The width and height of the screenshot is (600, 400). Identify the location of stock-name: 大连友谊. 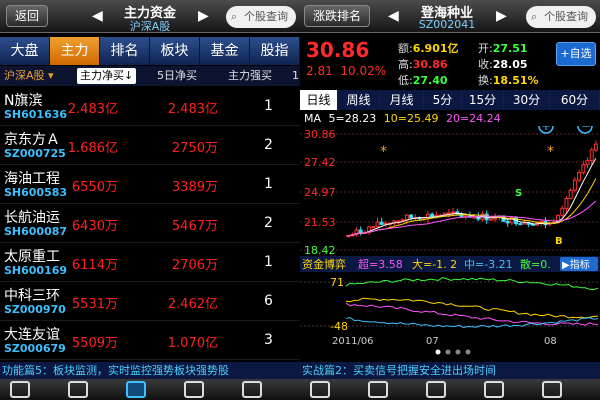
(32, 335).